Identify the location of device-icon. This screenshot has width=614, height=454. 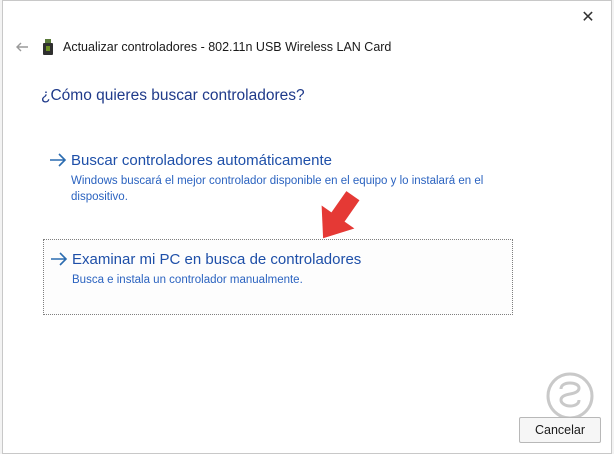
(48, 47).